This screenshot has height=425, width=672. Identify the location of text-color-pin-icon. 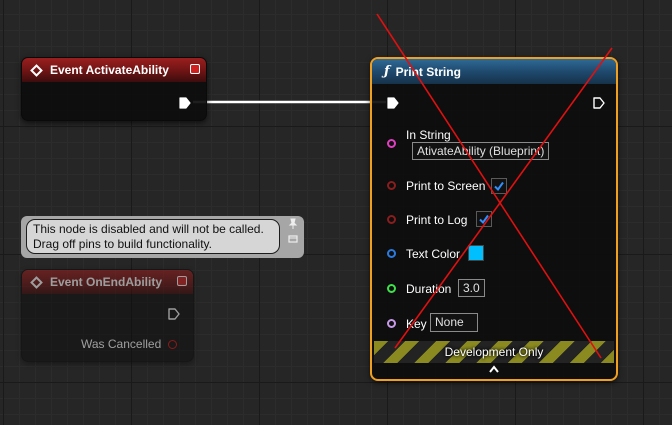
(391, 253).